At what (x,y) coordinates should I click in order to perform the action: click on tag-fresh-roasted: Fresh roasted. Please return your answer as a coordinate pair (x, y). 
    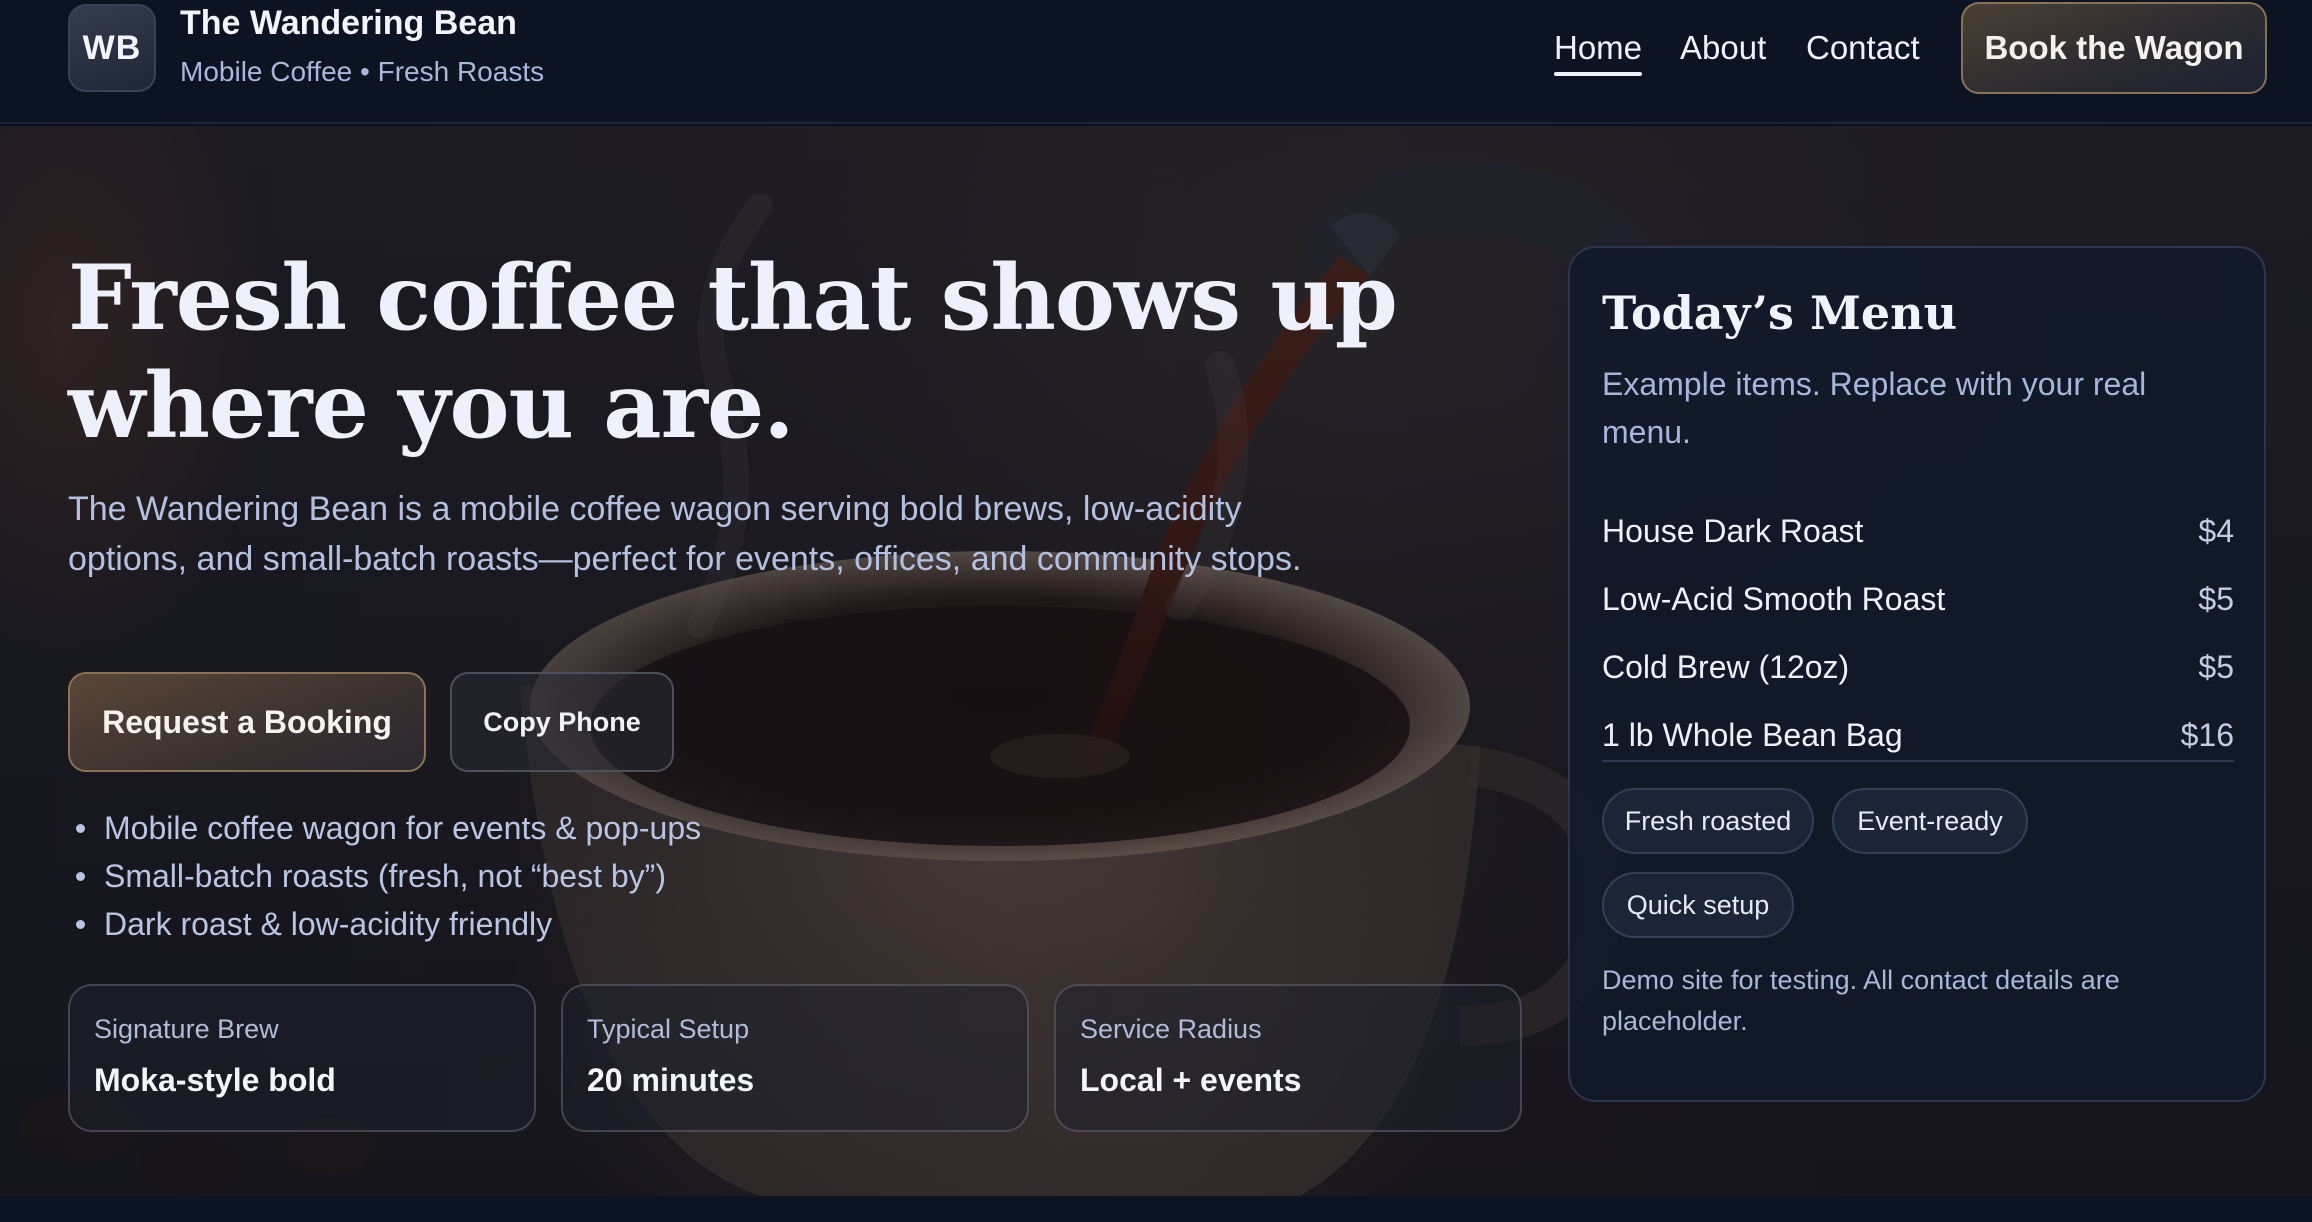
    Looking at the image, I should click on (1708, 821).